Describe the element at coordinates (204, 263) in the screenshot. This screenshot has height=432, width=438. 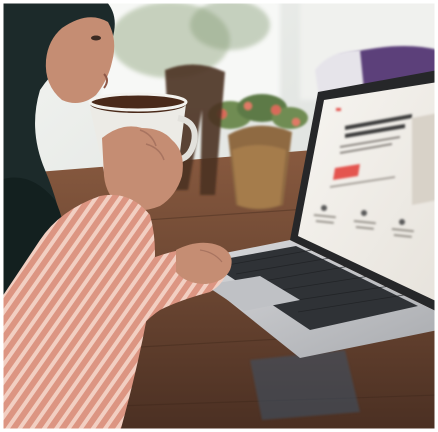
I see `person-hand-laptop` at that location.